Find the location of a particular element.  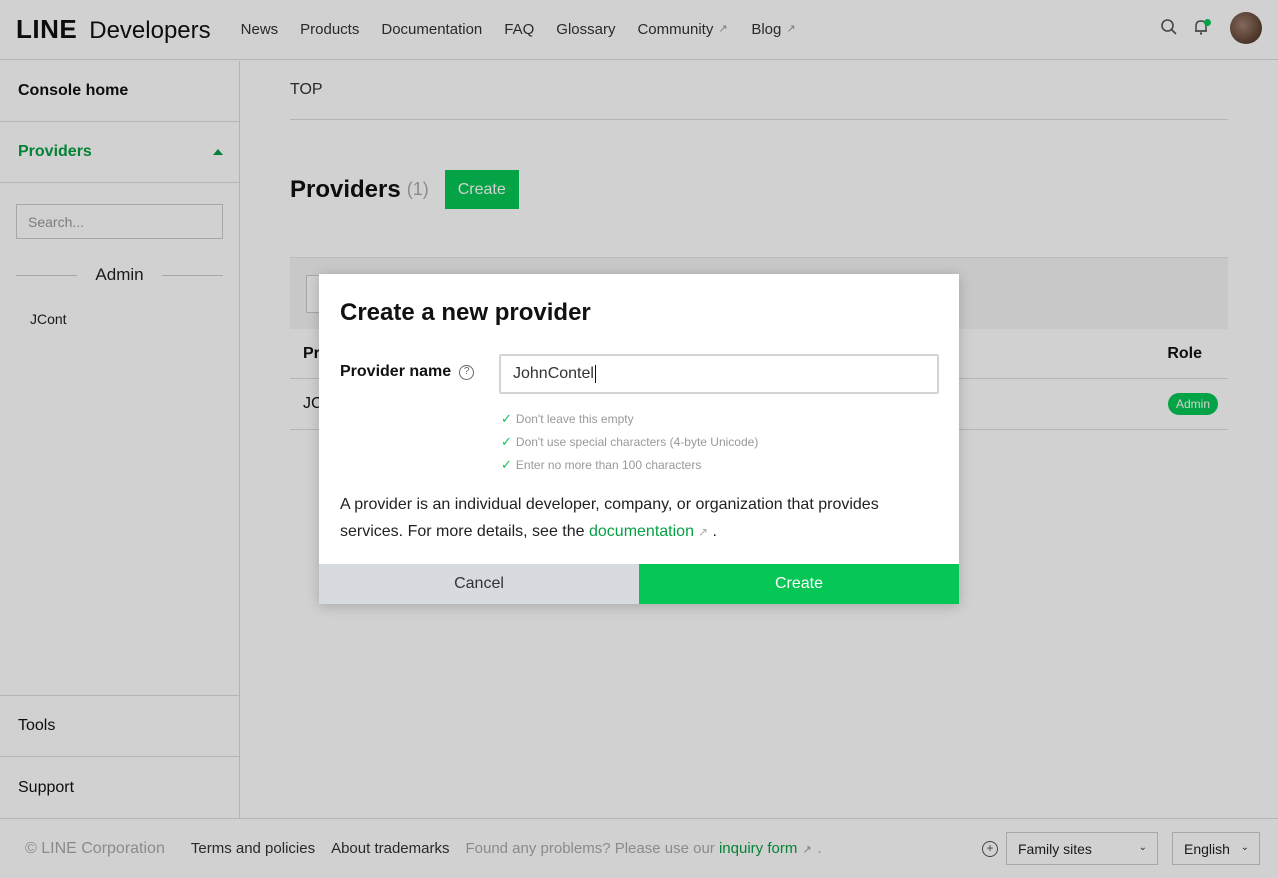

text-cursor is located at coordinates (595, 374).